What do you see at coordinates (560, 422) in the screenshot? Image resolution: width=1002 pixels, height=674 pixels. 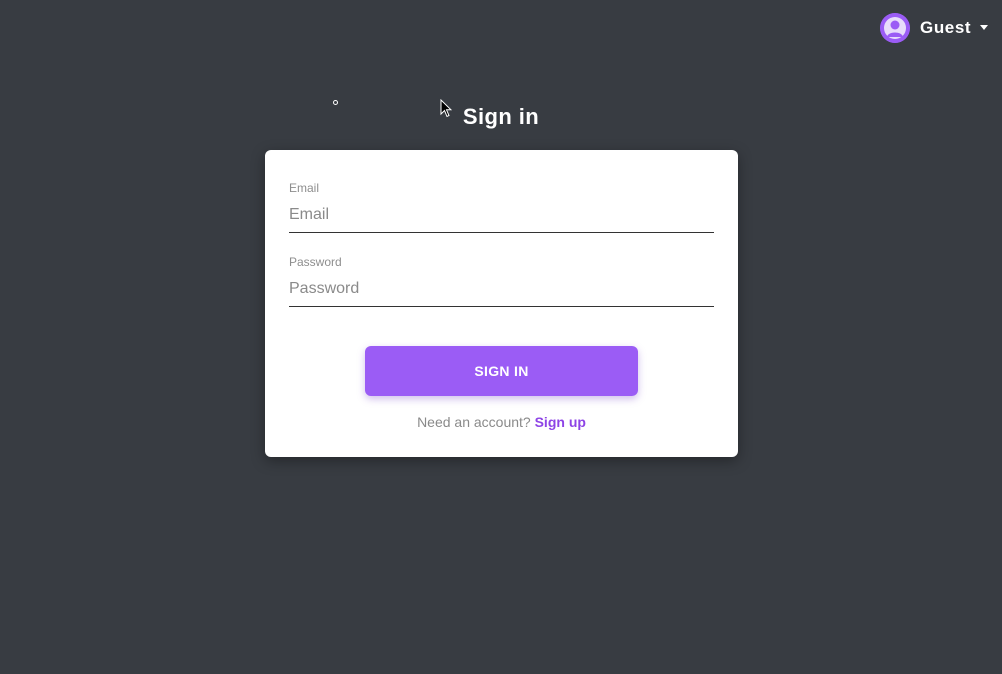 I see `sign-up-link: Sign up` at bounding box center [560, 422].